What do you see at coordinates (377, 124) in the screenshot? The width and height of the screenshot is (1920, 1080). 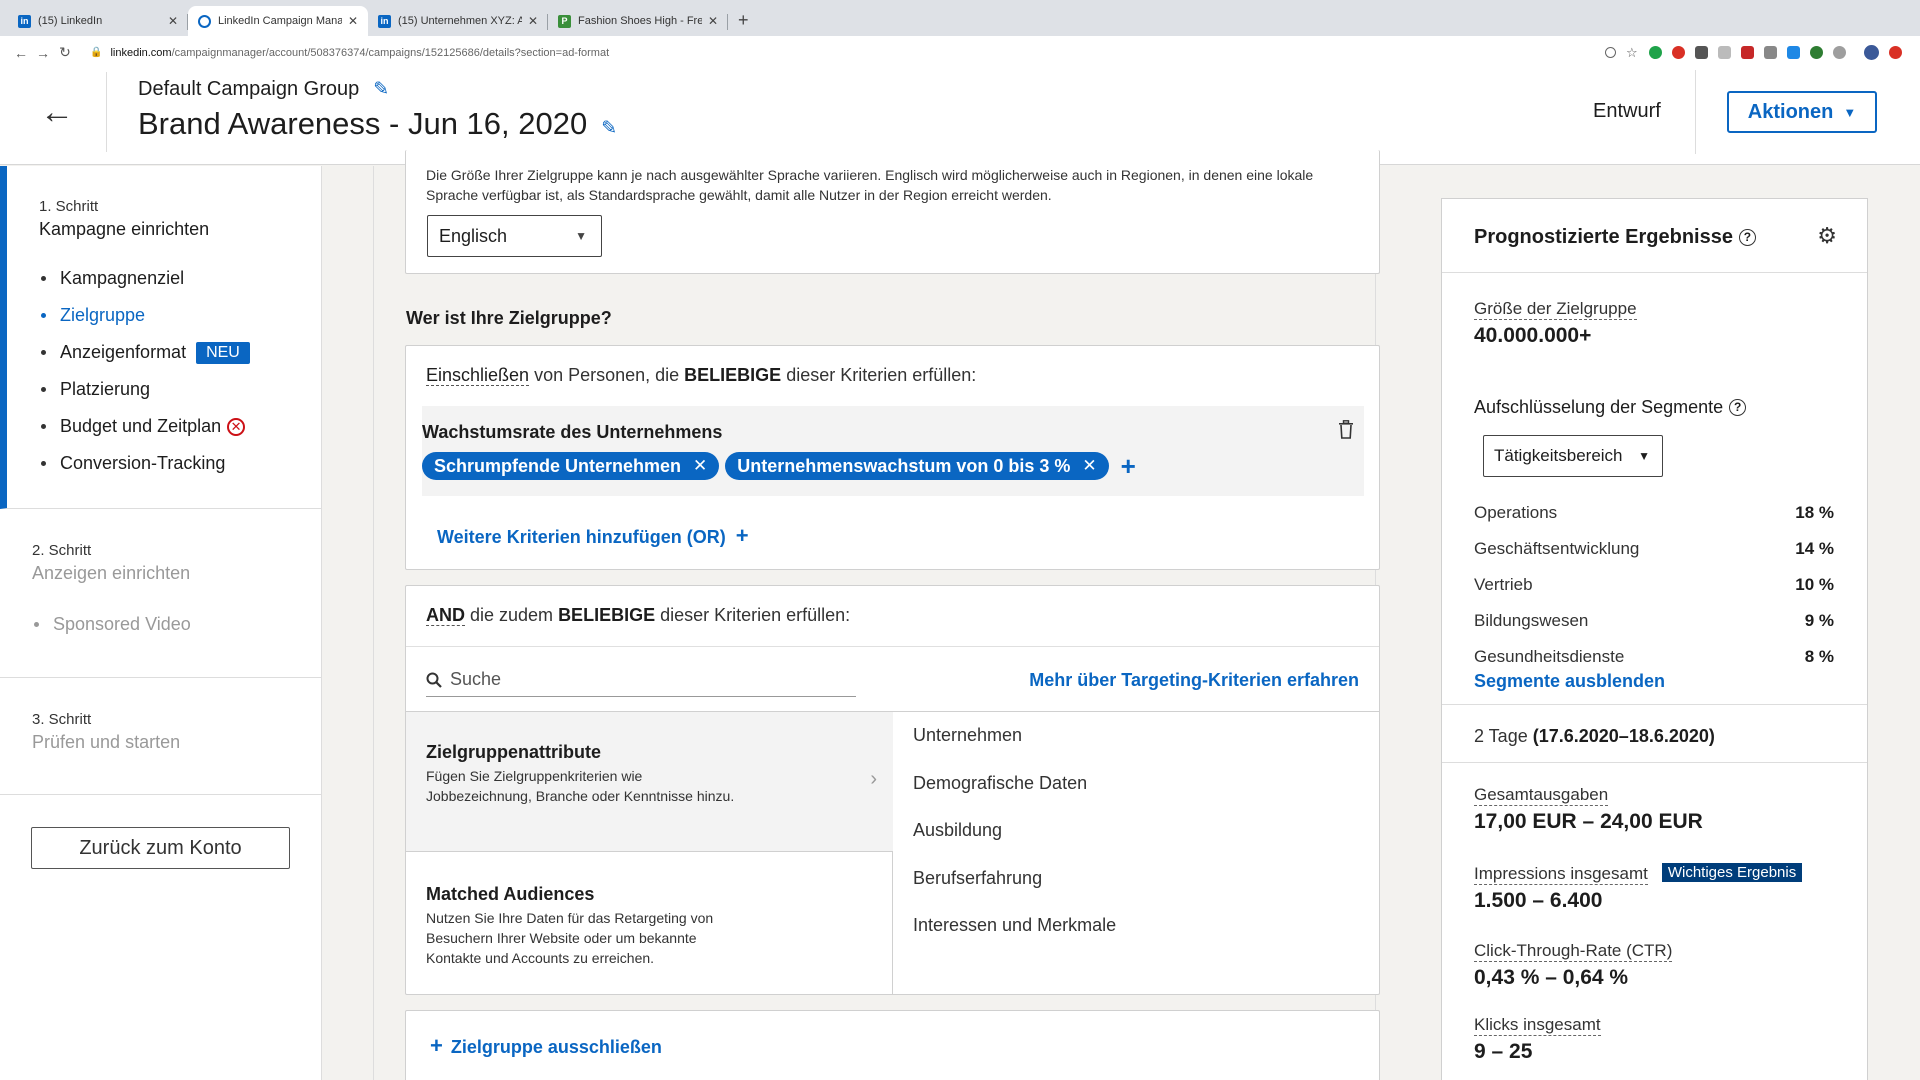 I see `campaign-title: Brand Awareness - Jun 16, 2020 ✎` at bounding box center [377, 124].